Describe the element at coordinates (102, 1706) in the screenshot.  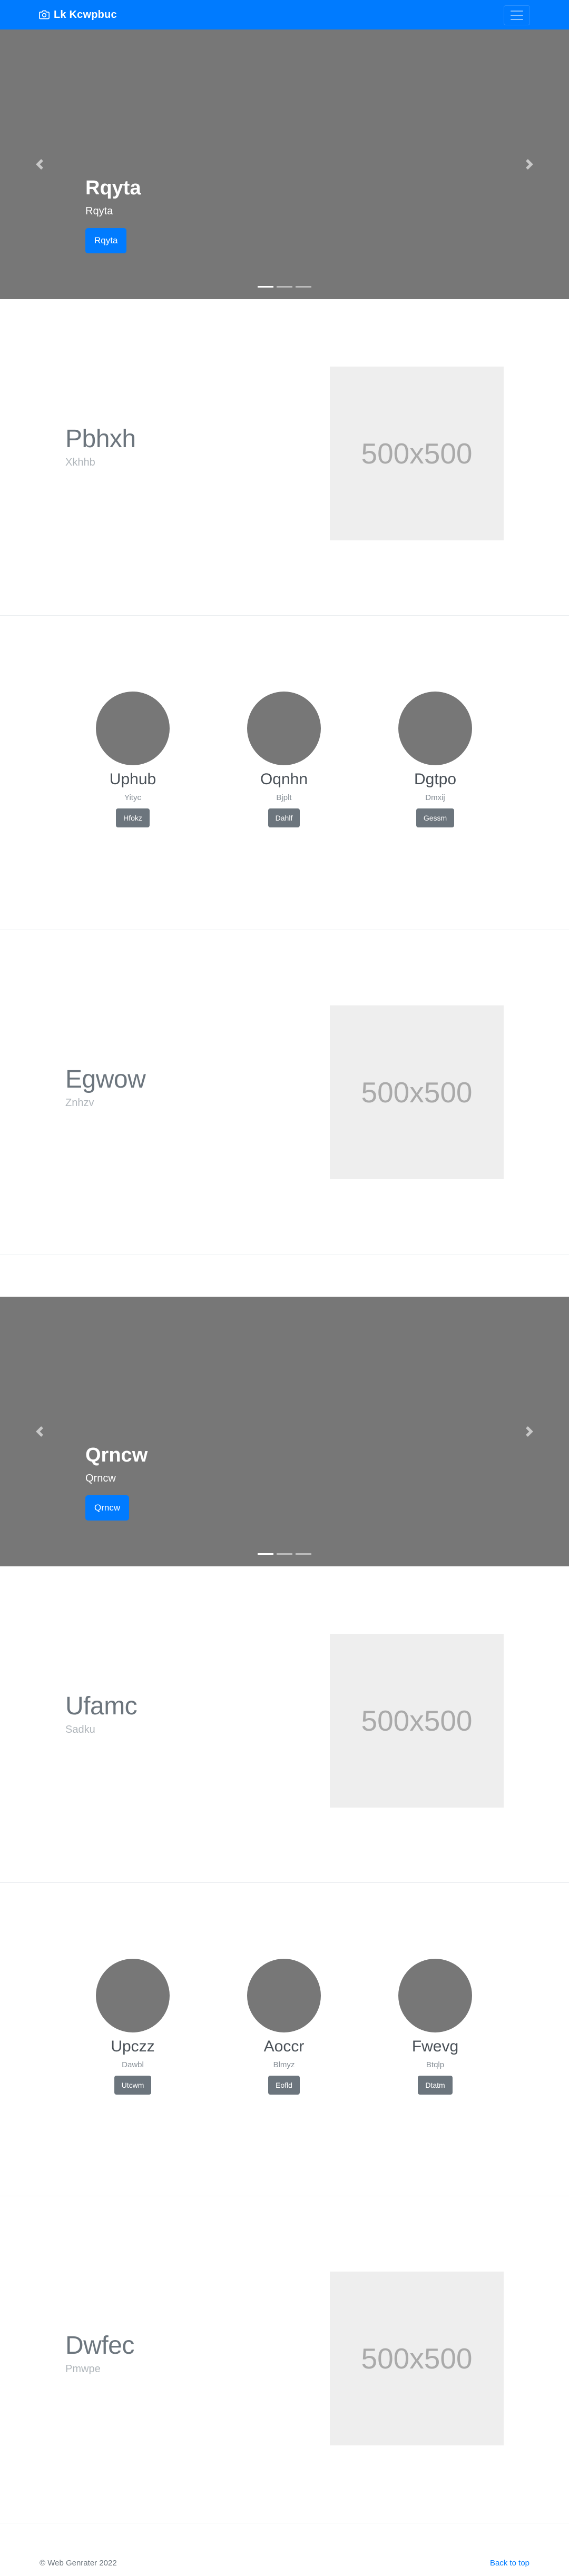
I see `featurette-heading: Ufamc` at that location.